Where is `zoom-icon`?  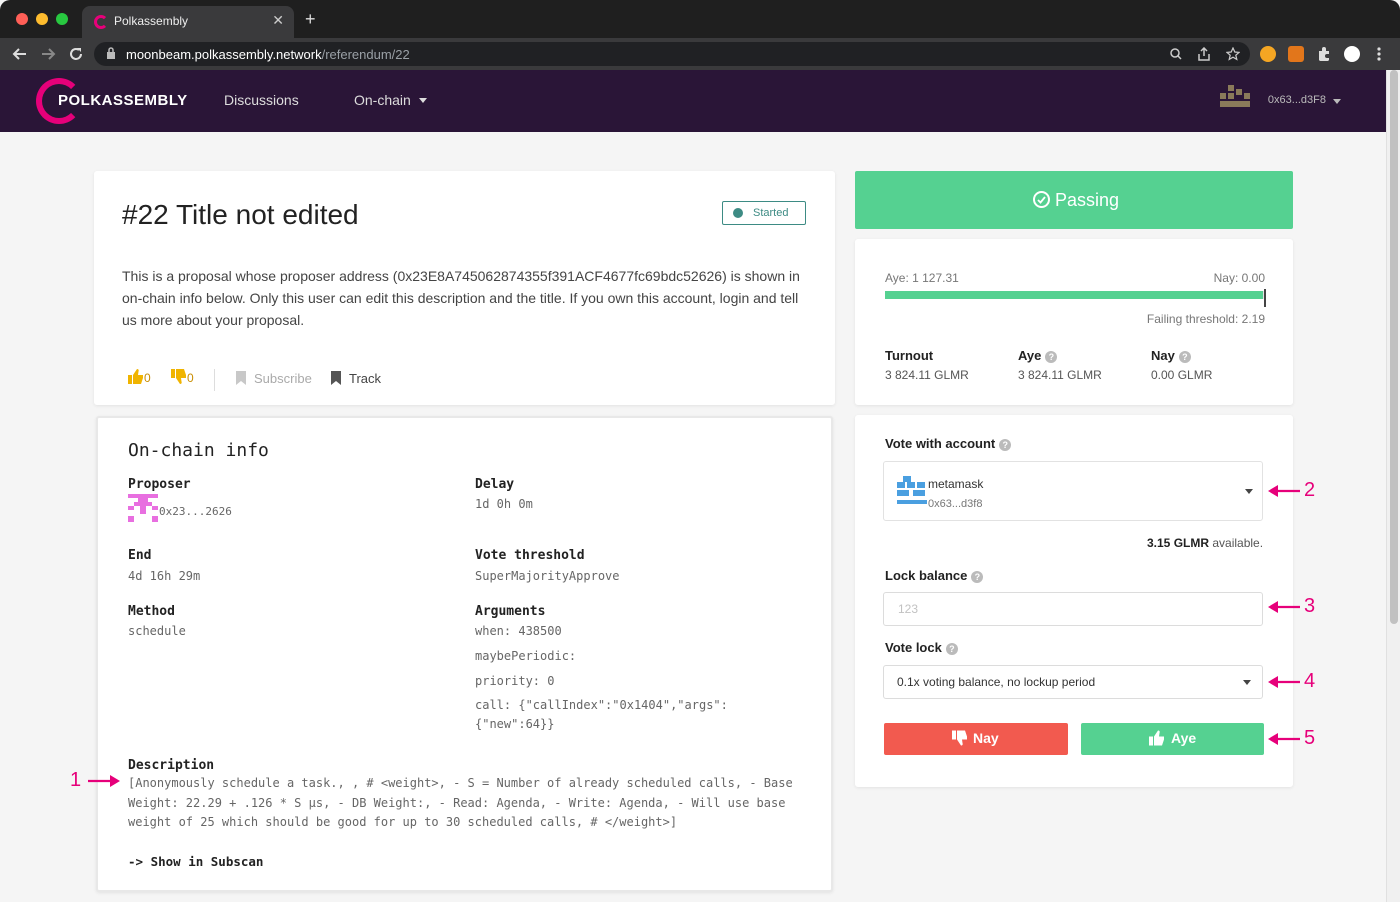
zoom-icon is located at coordinates (1176, 54).